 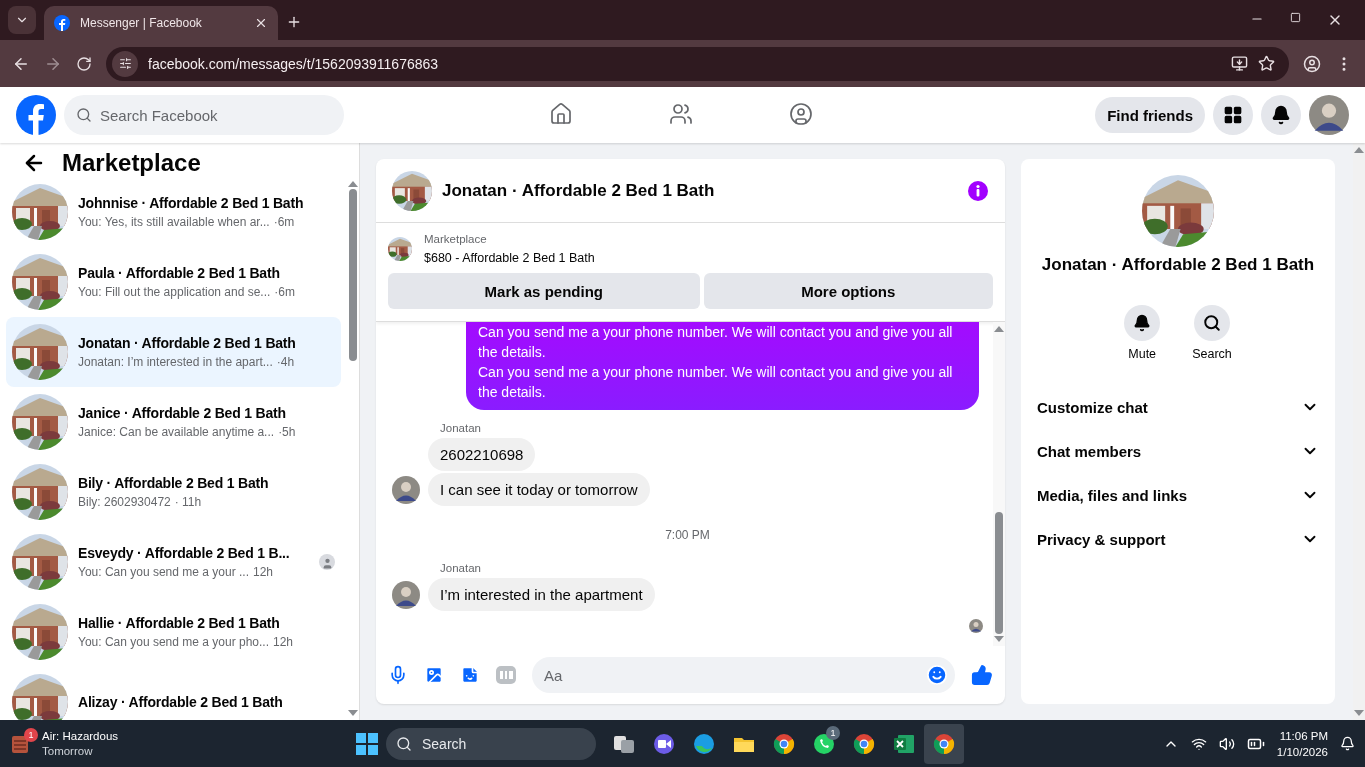 What do you see at coordinates (1347, 743) in the screenshot?
I see `notifications-icon` at bounding box center [1347, 743].